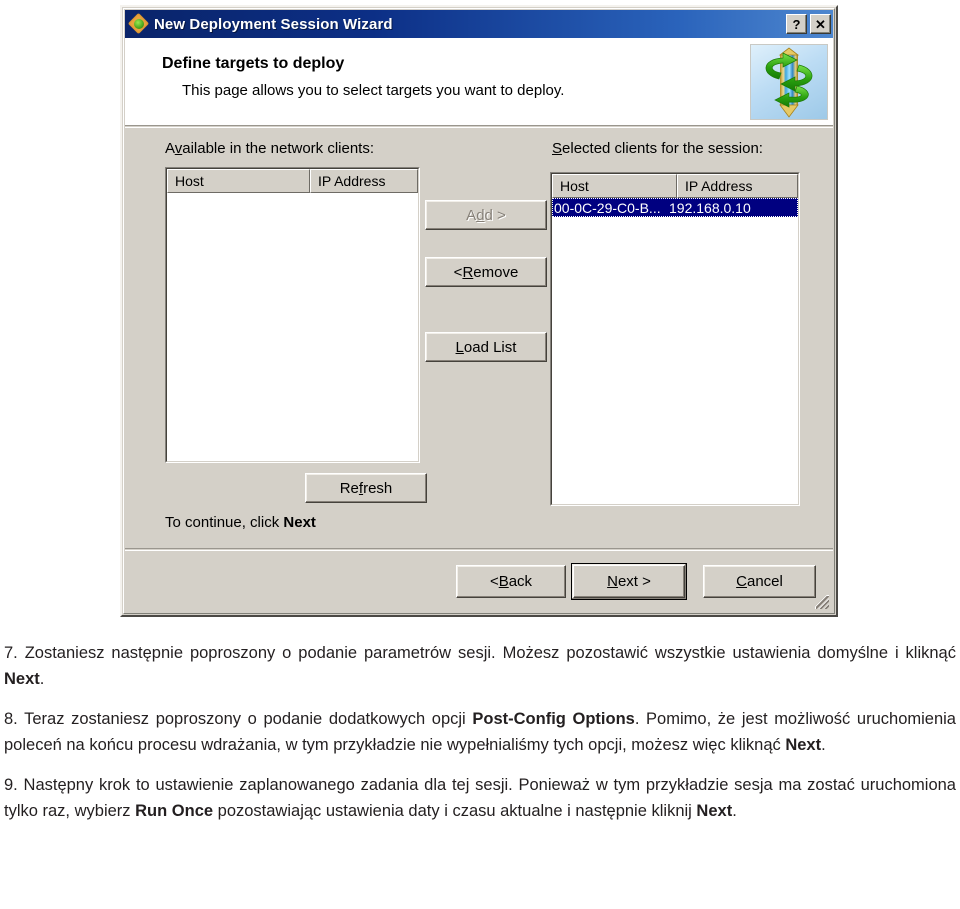  I want to click on next-button: Next >, so click(629, 581).